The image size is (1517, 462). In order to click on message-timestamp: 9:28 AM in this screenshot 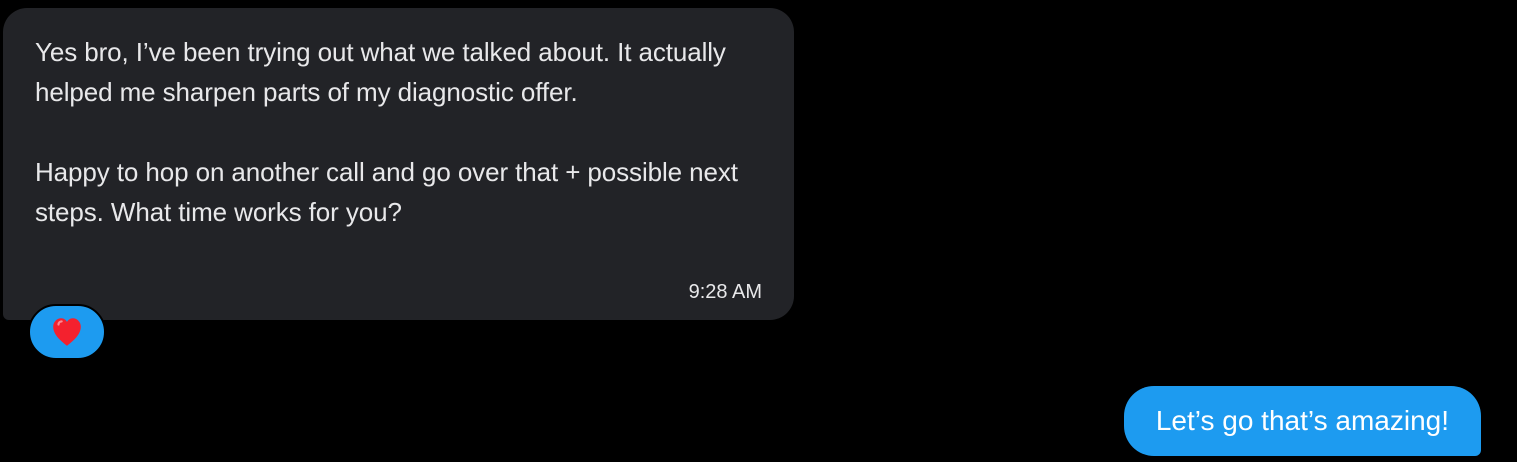, I will do `click(725, 292)`.